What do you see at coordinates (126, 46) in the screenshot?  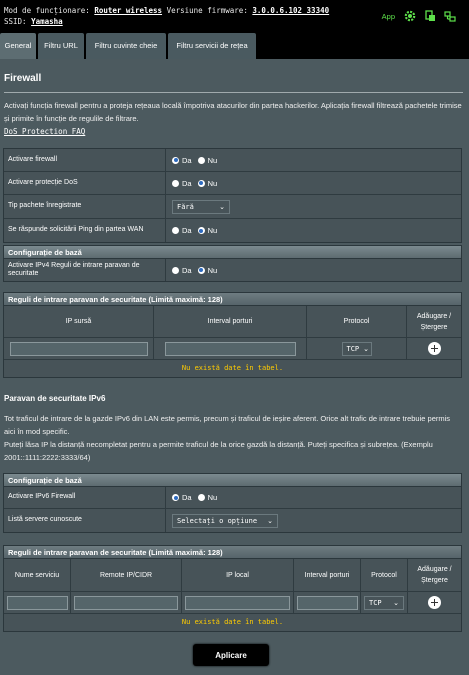 I see `tab-keyword-filter: Filtru cuvinte cheie` at bounding box center [126, 46].